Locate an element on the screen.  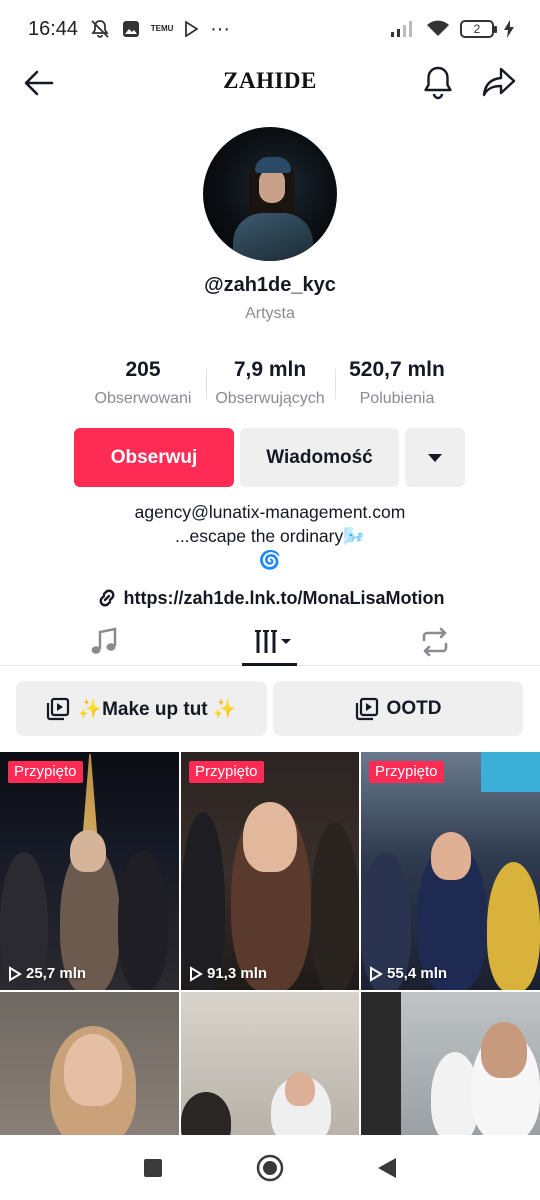
charging-icon is located at coordinates (509, 29).